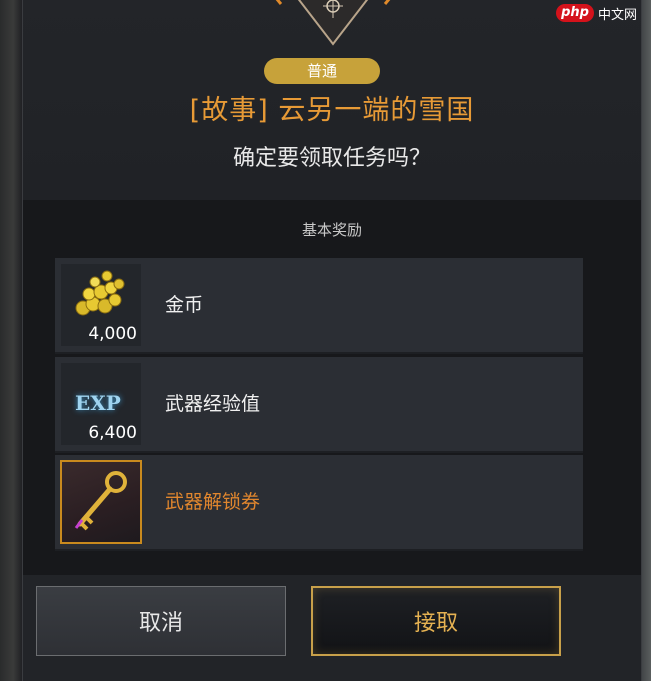  I want to click on ornament-crest-icon, so click(333, 23).